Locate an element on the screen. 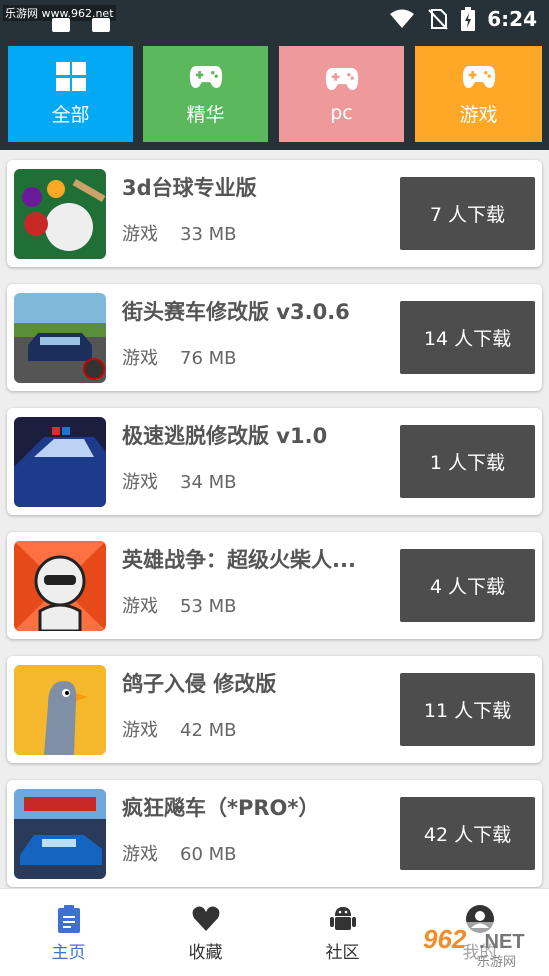 The image size is (549, 976). category-pc: pc is located at coordinates (341, 94).